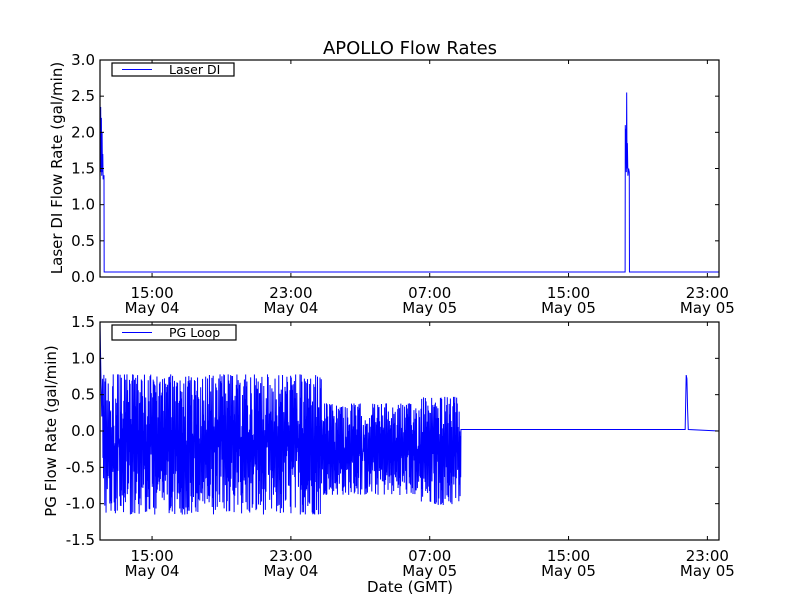 The image size is (800, 604). I want to click on legend-label: Laser DI, so click(194, 69).